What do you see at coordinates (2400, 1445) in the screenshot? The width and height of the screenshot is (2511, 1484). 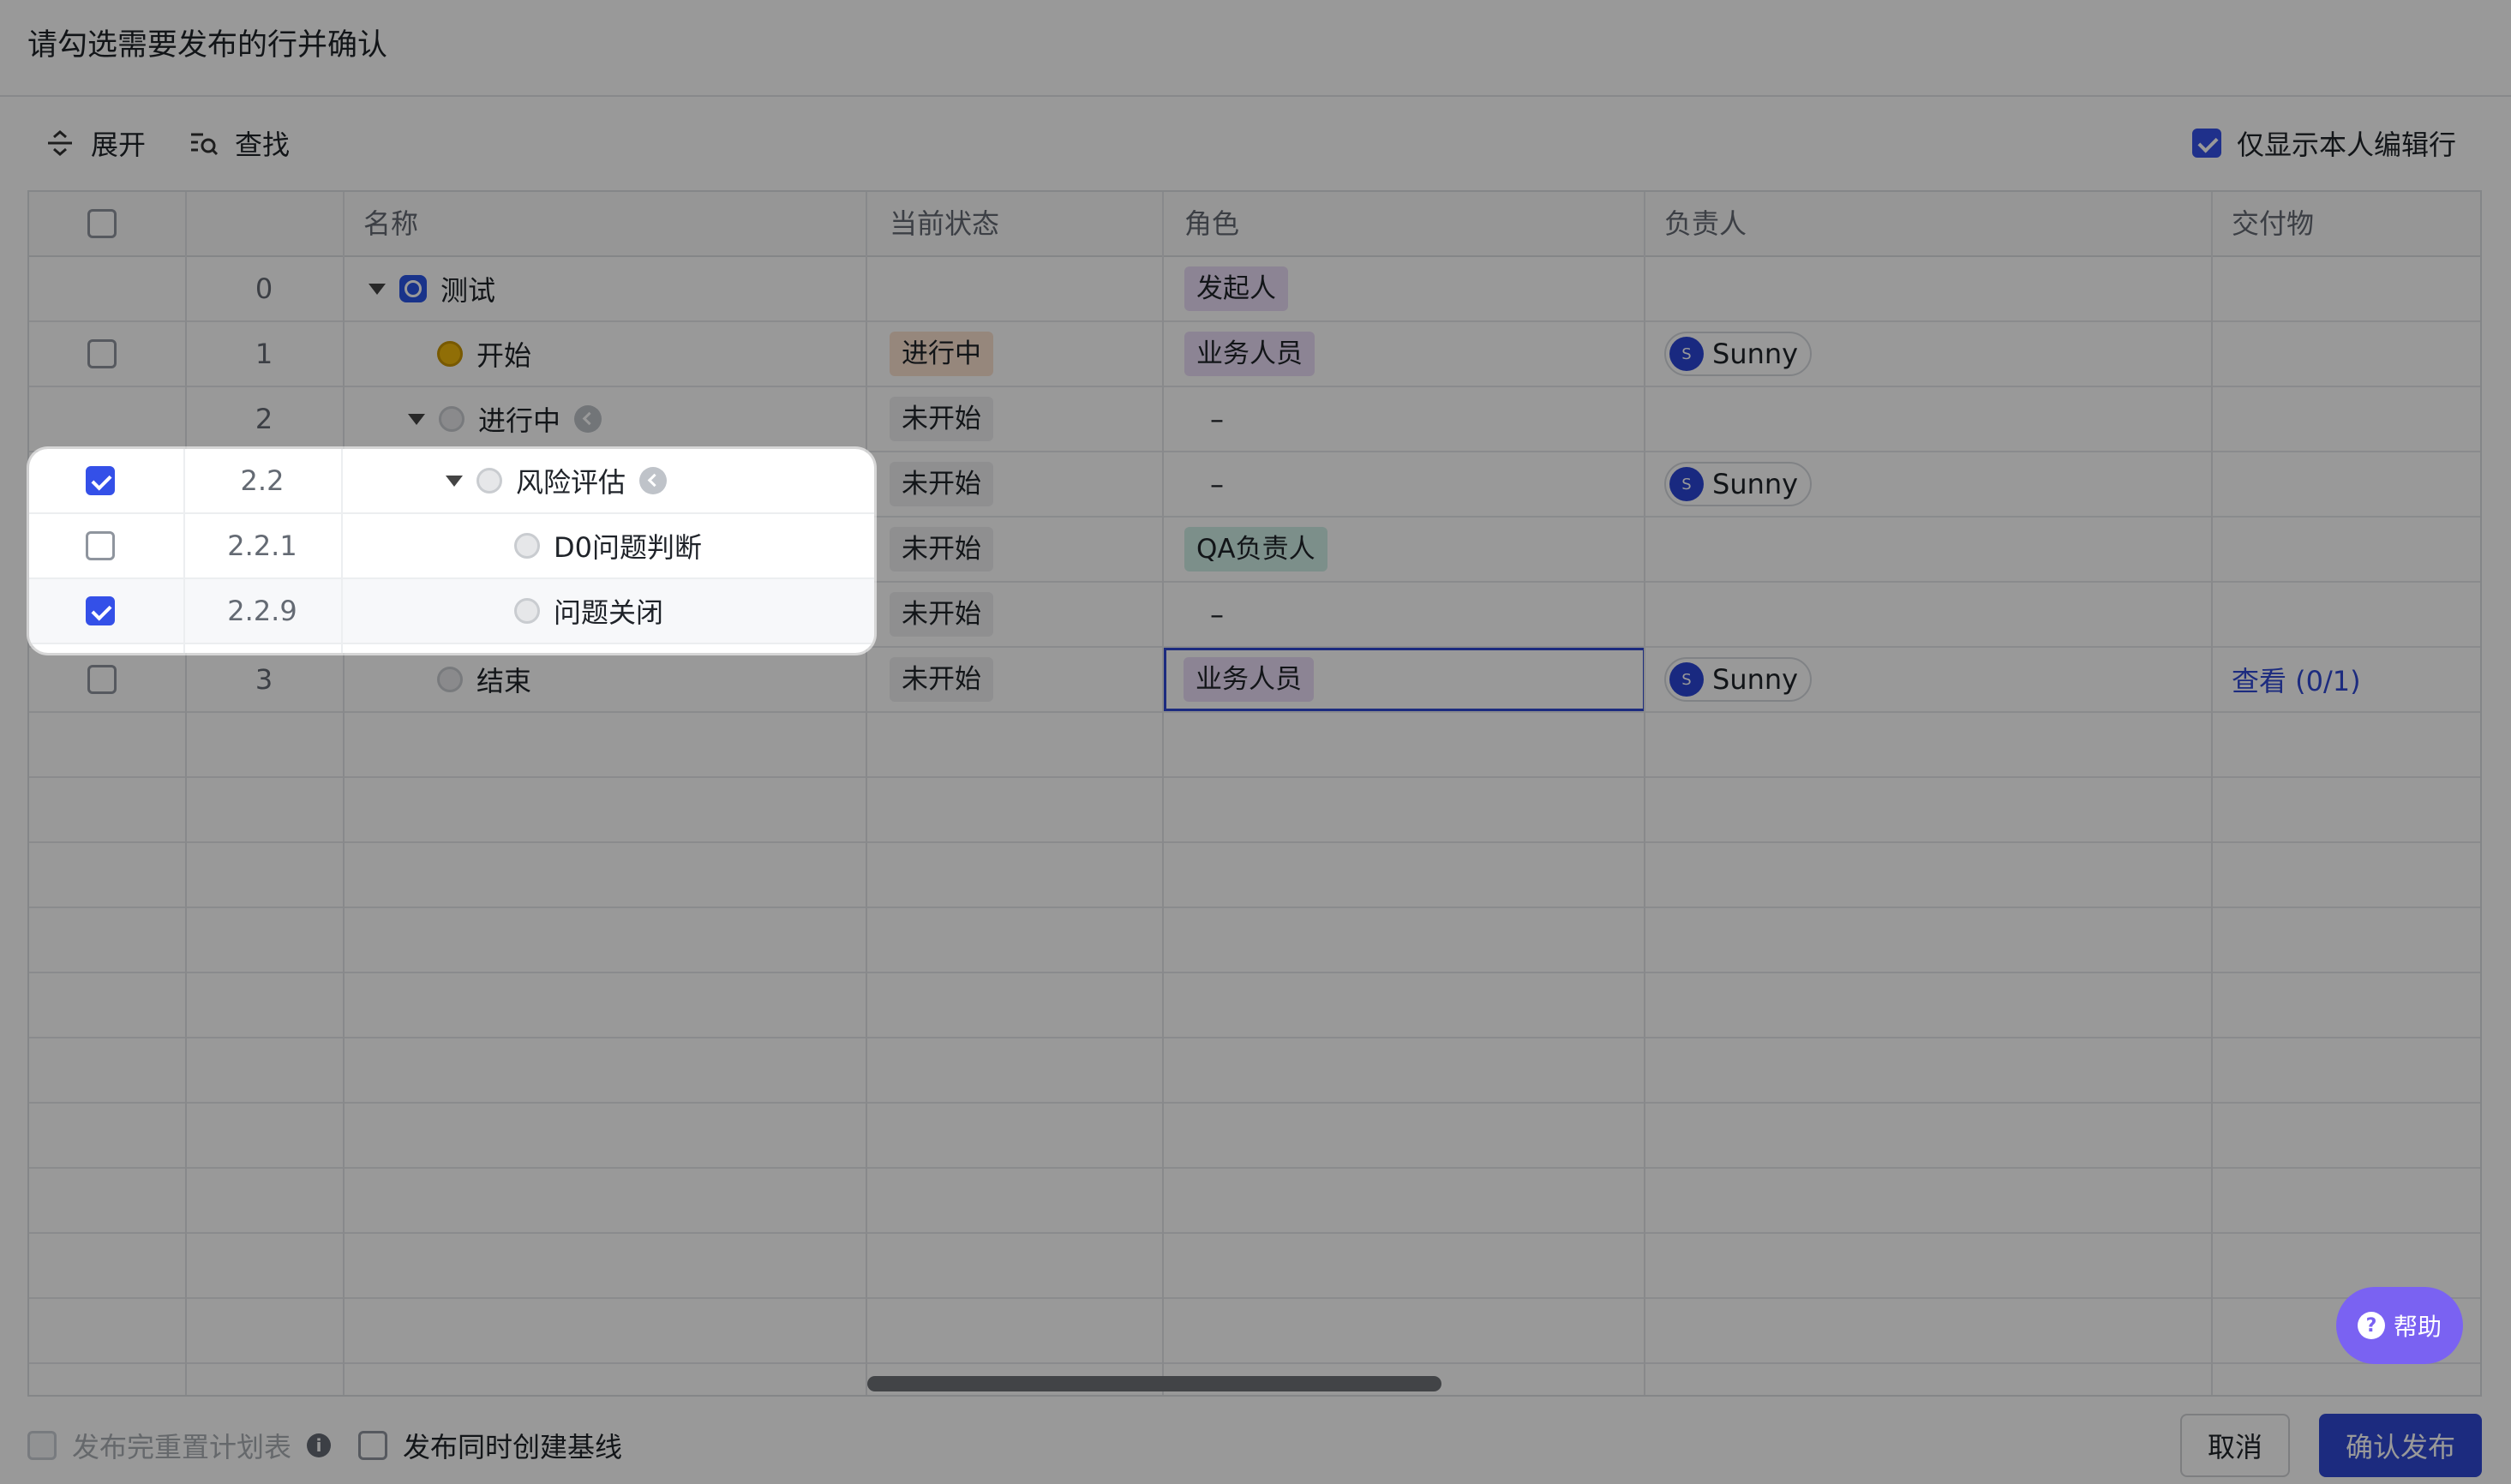 I see `confirm-publish-button: 确认发布` at bounding box center [2400, 1445].